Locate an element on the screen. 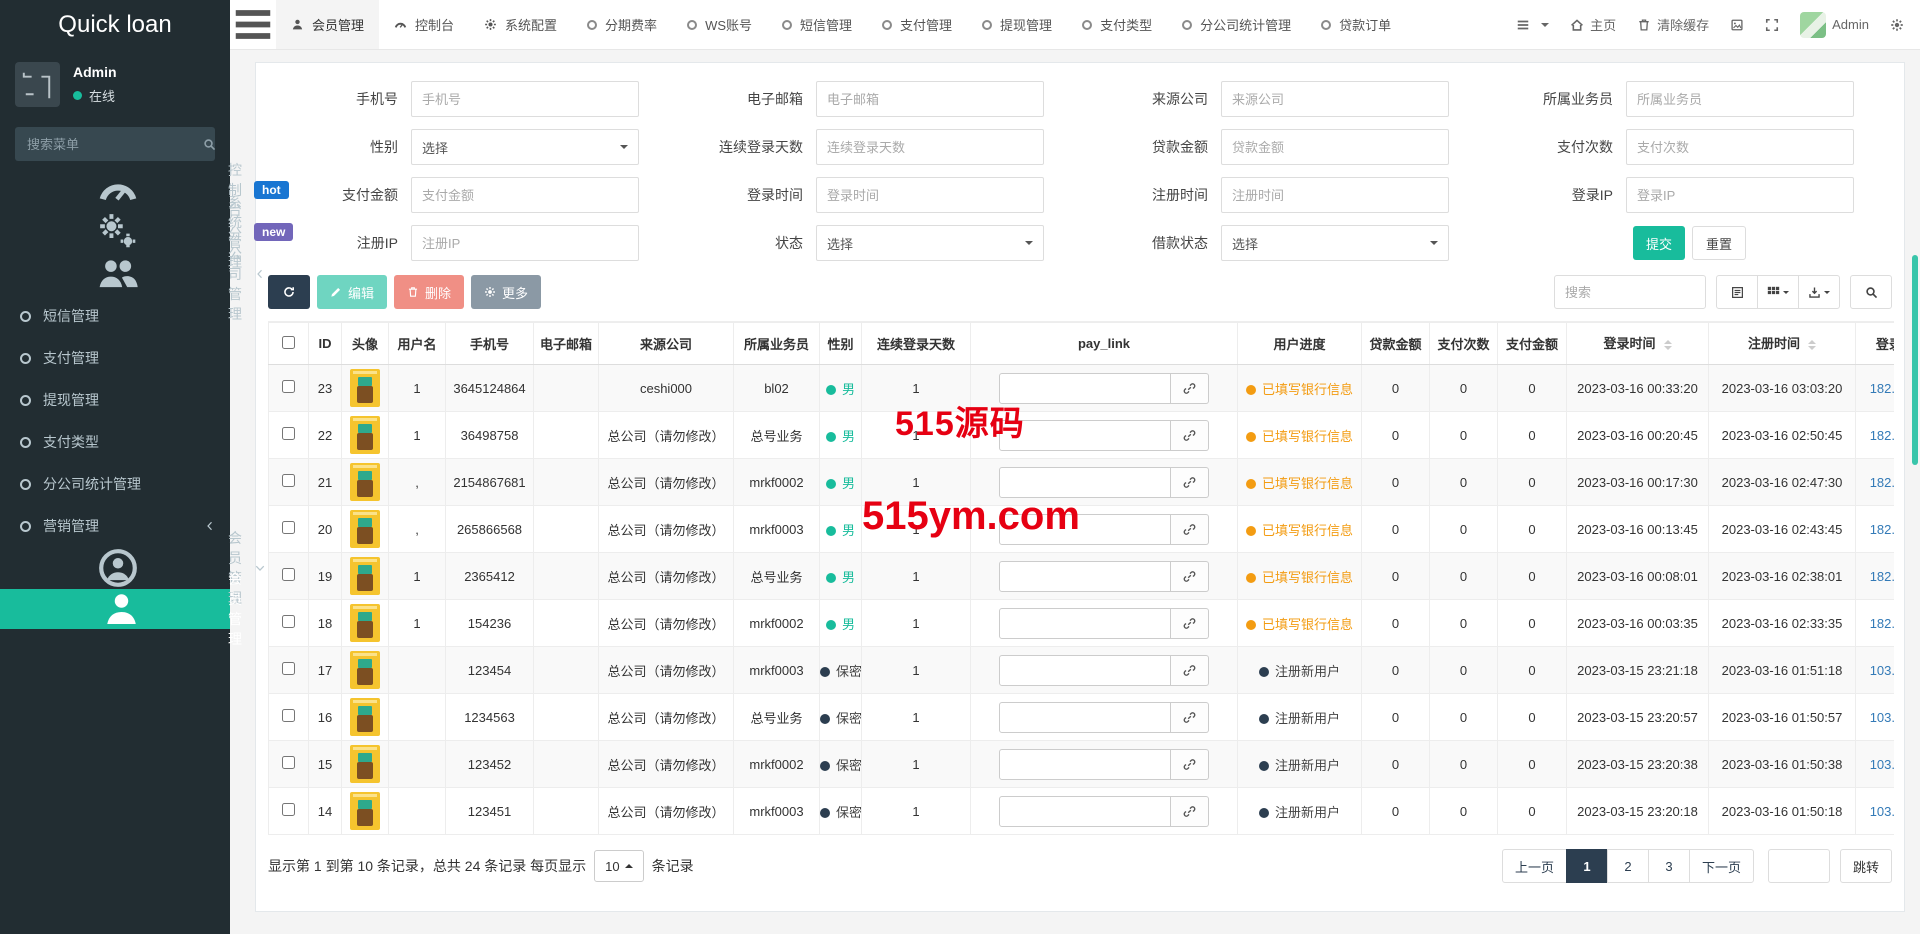  sidebar-item-branch: 分公司管理 is located at coordinates (131, 274).